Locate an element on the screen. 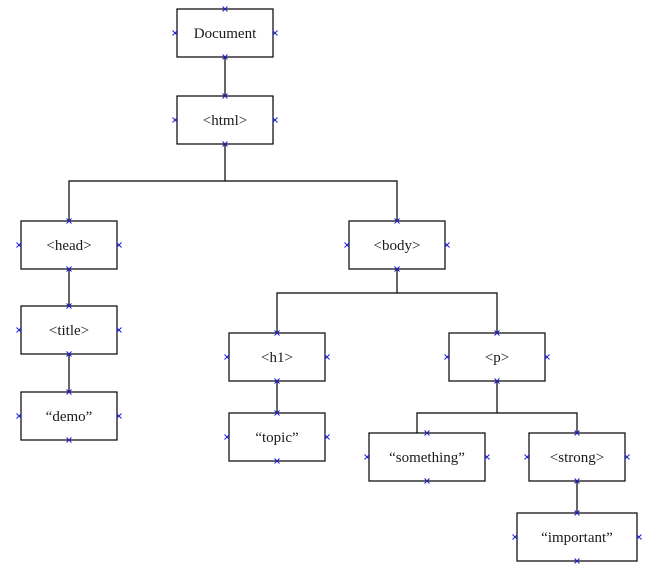  node-head: <head> is located at coordinates (69, 245).